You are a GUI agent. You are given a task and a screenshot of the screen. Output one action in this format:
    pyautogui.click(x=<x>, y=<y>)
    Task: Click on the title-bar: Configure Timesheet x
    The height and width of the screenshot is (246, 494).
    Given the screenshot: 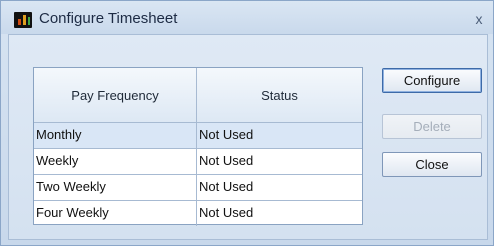 What is the action you would take?
    pyautogui.click(x=247, y=17)
    